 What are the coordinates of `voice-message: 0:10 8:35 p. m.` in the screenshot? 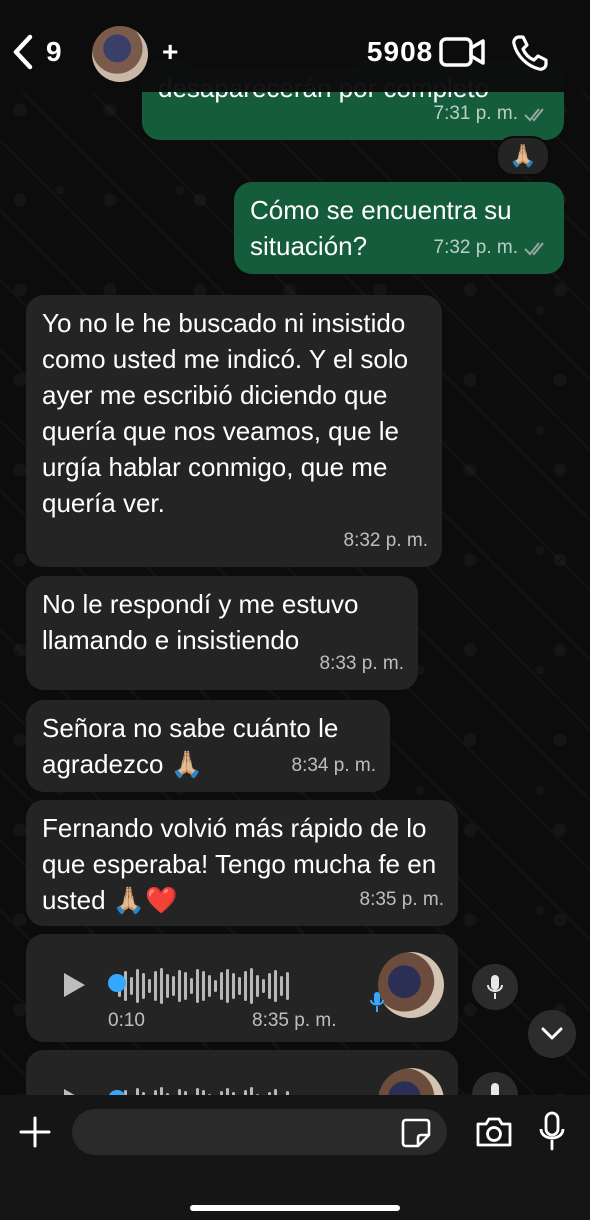 It's located at (242, 988).